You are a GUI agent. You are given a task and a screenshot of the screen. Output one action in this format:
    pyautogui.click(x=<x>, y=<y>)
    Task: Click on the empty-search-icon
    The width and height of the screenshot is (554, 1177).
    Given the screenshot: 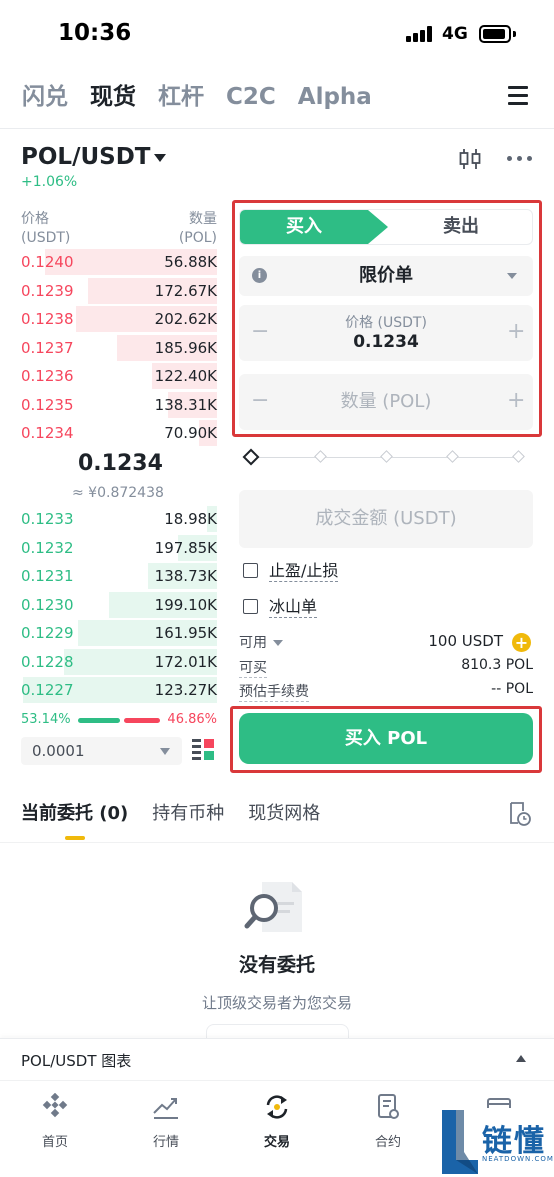 What is the action you would take?
    pyautogui.click(x=273, y=907)
    